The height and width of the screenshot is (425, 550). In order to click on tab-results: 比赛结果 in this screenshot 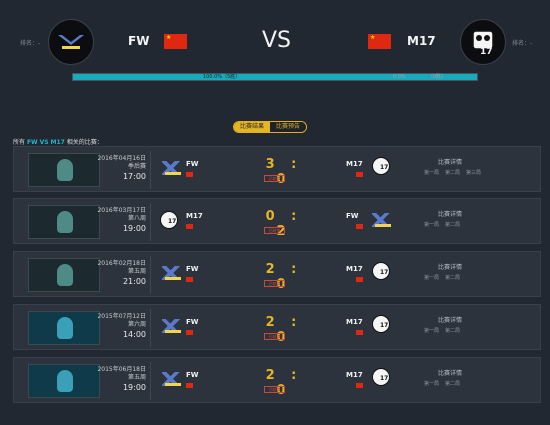, I will do `click(252, 127)`.